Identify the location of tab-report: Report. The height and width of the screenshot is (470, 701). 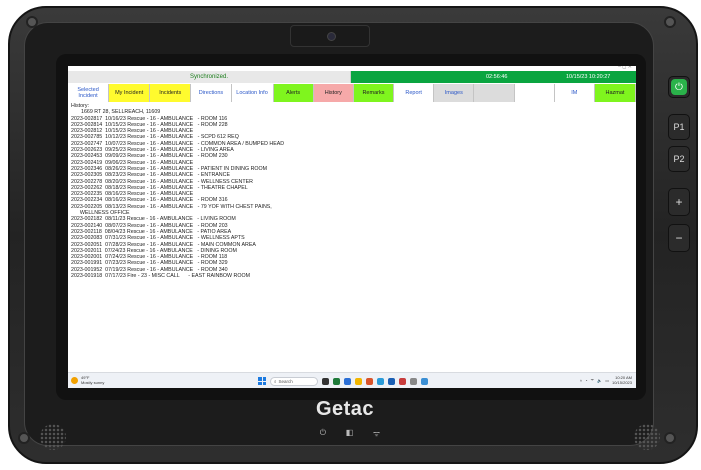
(414, 93).